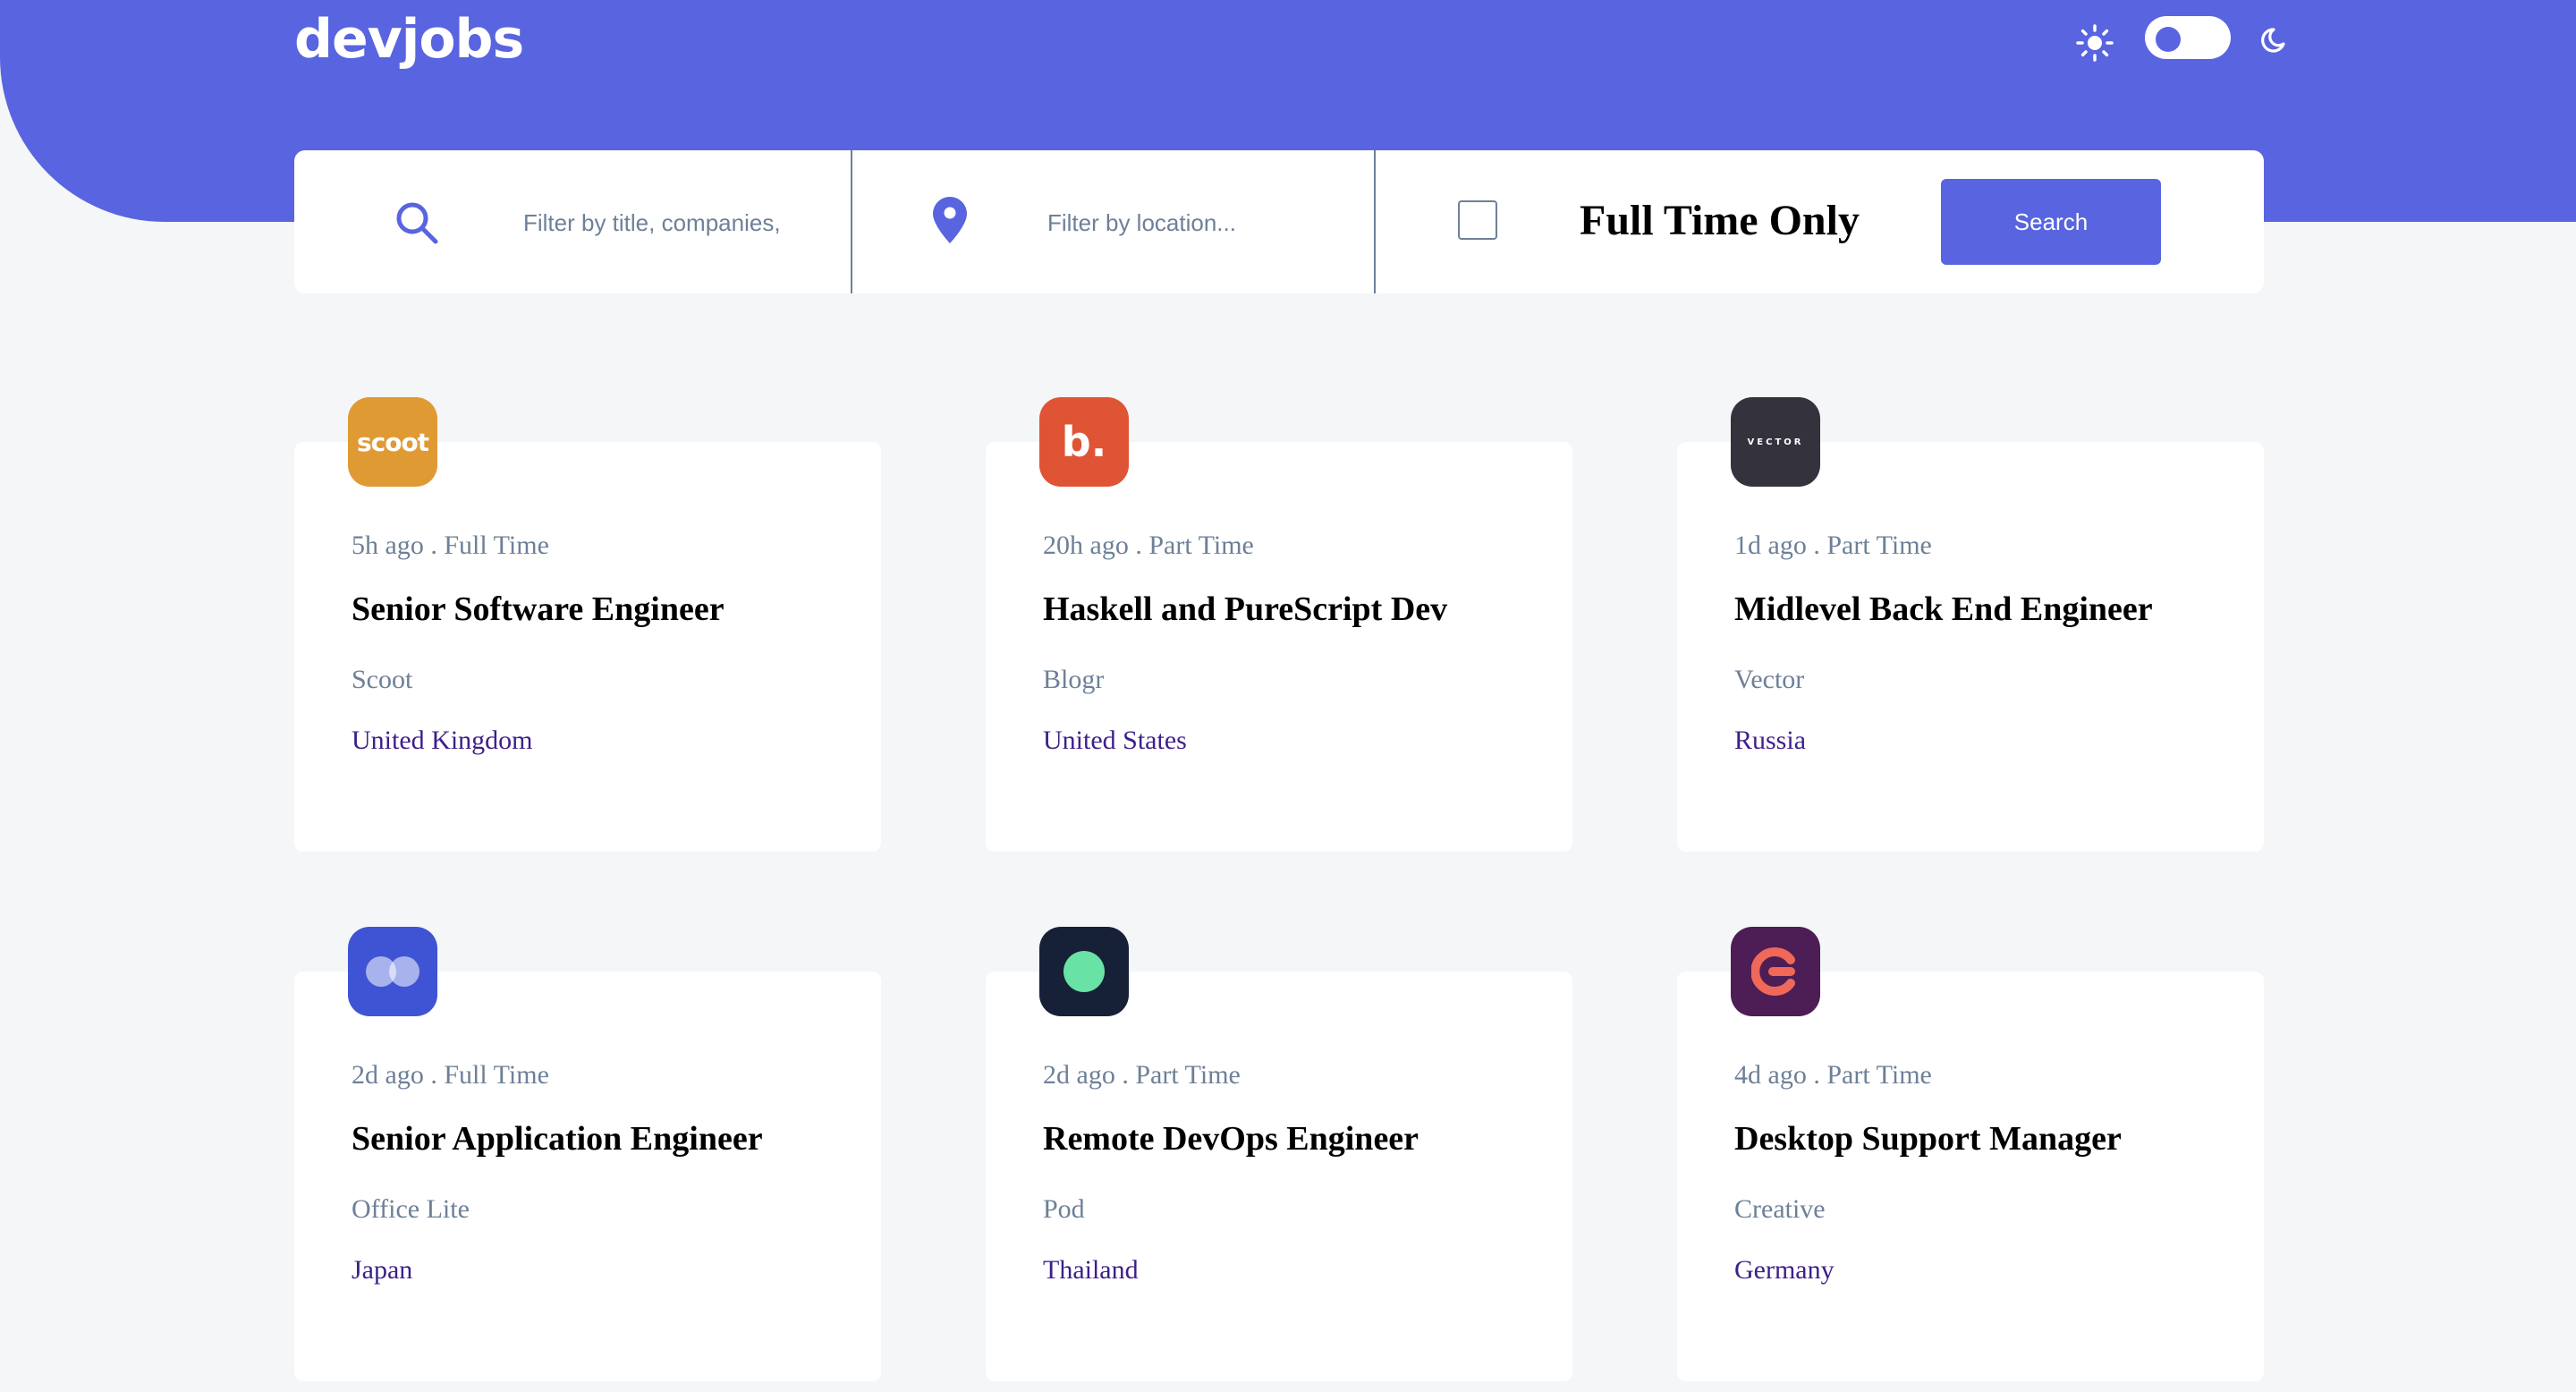 The height and width of the screenshot is (1392, 2576). What do you see at coordinates (1943, 609) in the screenshot?
I see `job-title: Midlevel Back End Engineer` at bounding box center [1943, 609].